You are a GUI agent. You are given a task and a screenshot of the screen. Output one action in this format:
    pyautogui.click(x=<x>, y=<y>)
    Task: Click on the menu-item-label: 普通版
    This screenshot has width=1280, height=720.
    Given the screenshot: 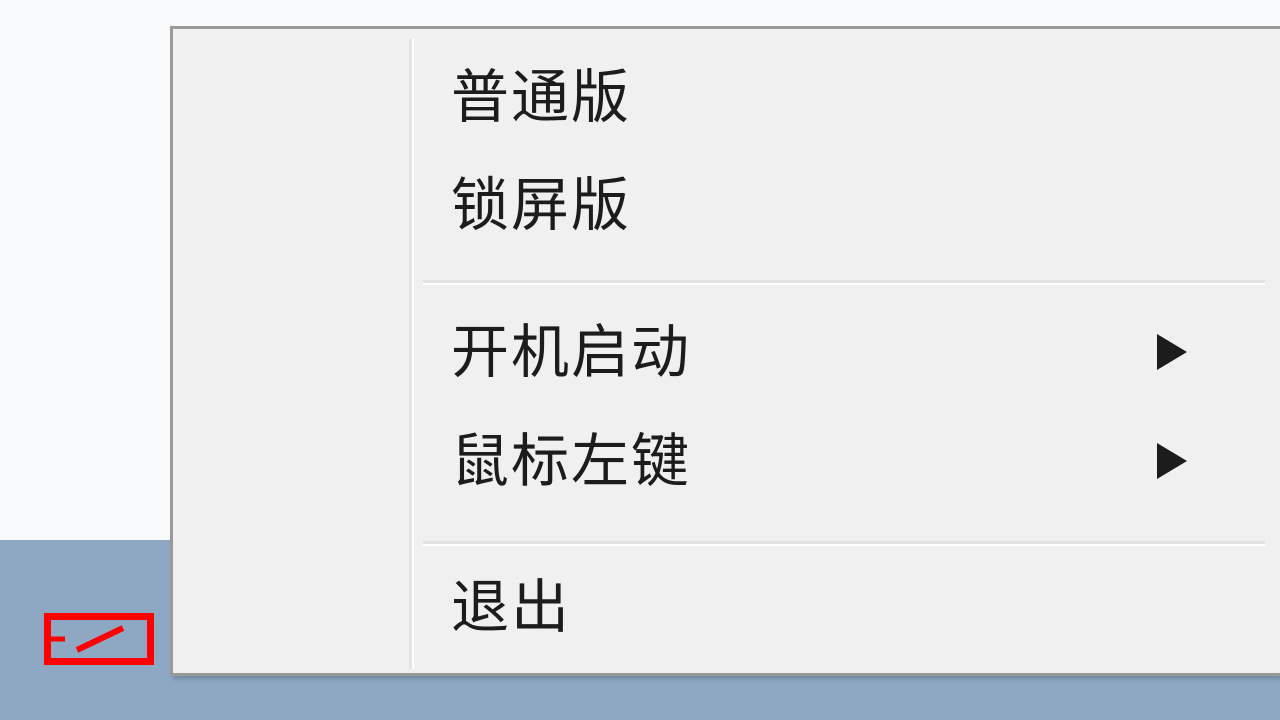 What is the action you would take?
    pyautogui.click(x=541, y=97)
    